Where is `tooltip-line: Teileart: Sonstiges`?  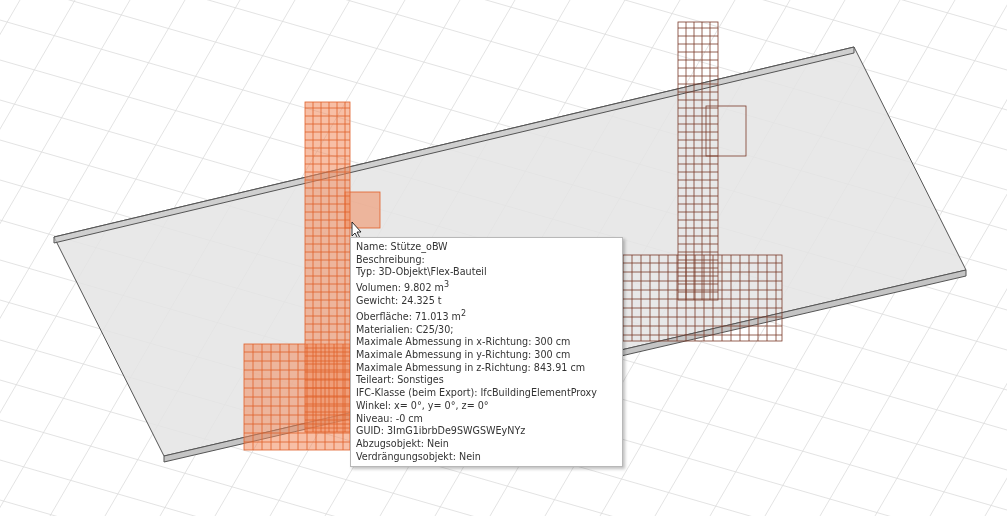
tooltip-line: Teileart: Sonstiges is located at coordinates (400, 381).